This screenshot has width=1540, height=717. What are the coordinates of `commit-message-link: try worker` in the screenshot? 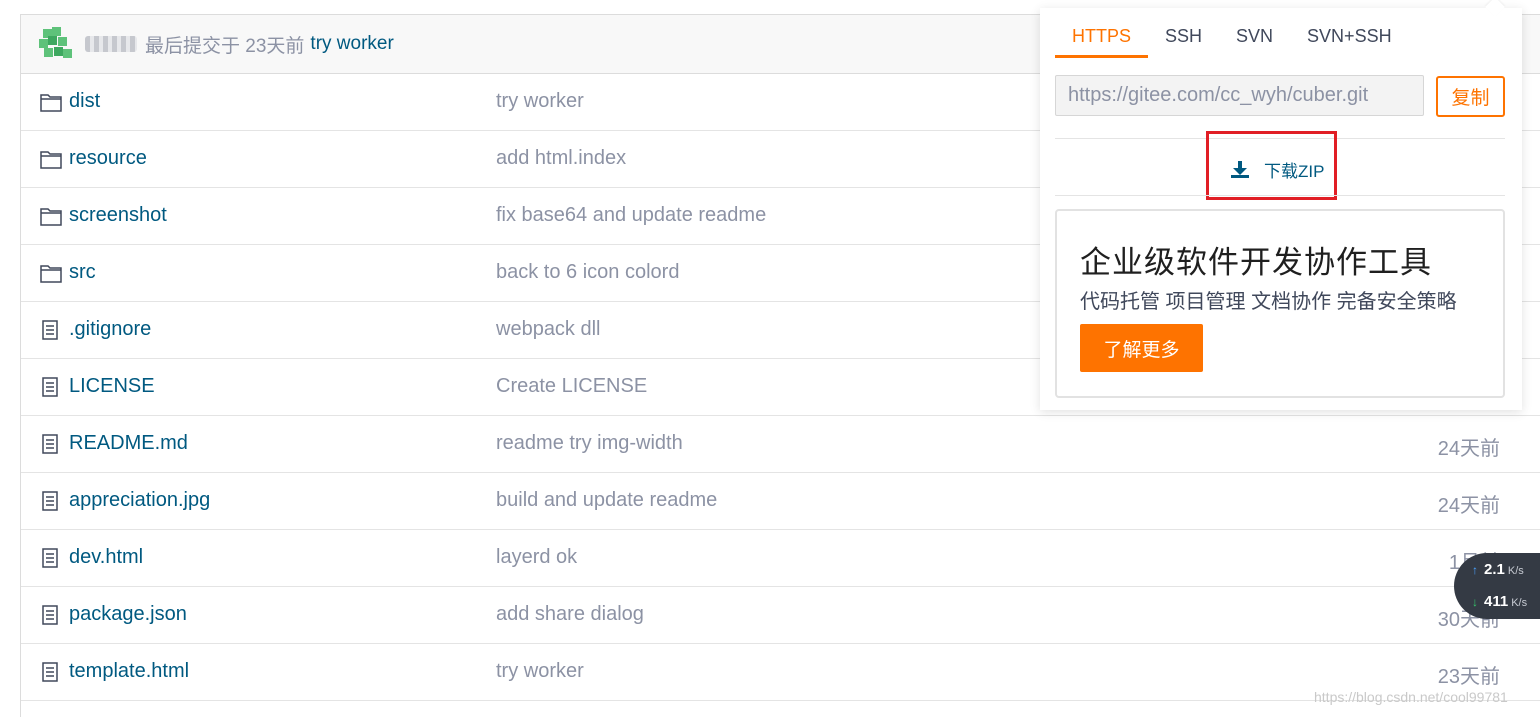 It's located at (351, 44).